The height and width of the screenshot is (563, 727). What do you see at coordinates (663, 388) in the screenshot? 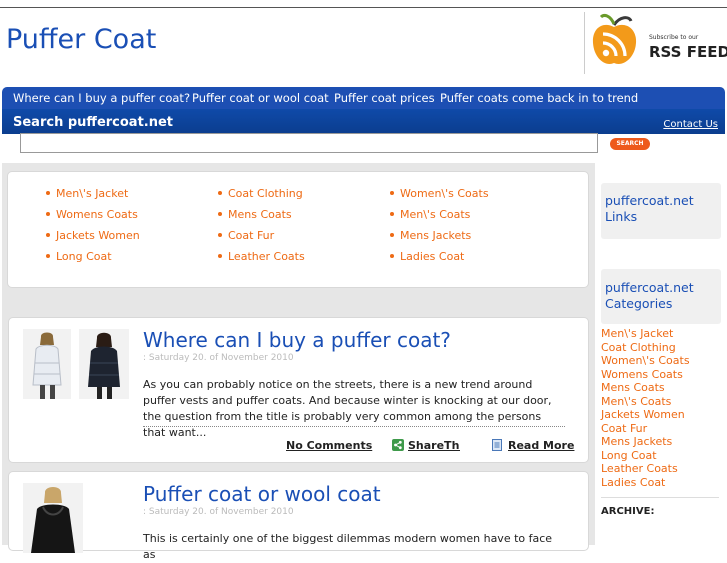
I see `sidebar-category-link: Mens Coats` at bounding box center [663, 388].